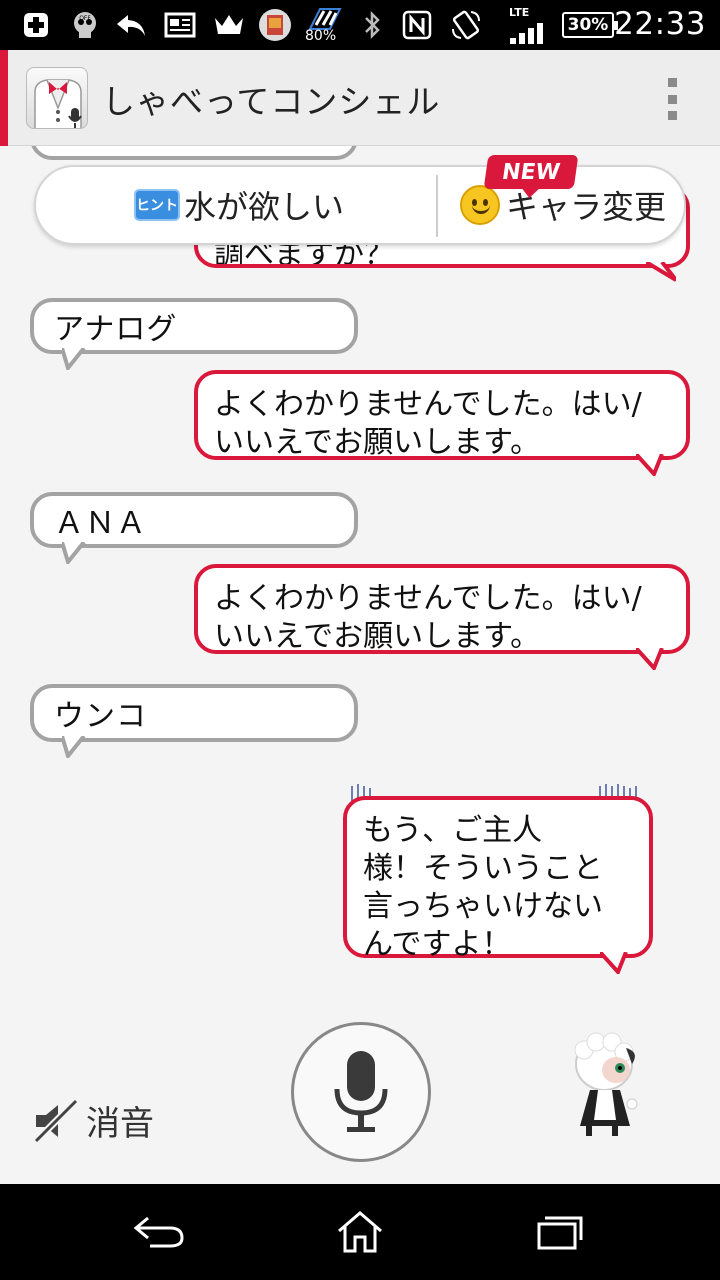 The height and width of the screenshot is (1280, 720). I want to click on chat-bubble-user: ＡＮＡ, so click(194, 520).